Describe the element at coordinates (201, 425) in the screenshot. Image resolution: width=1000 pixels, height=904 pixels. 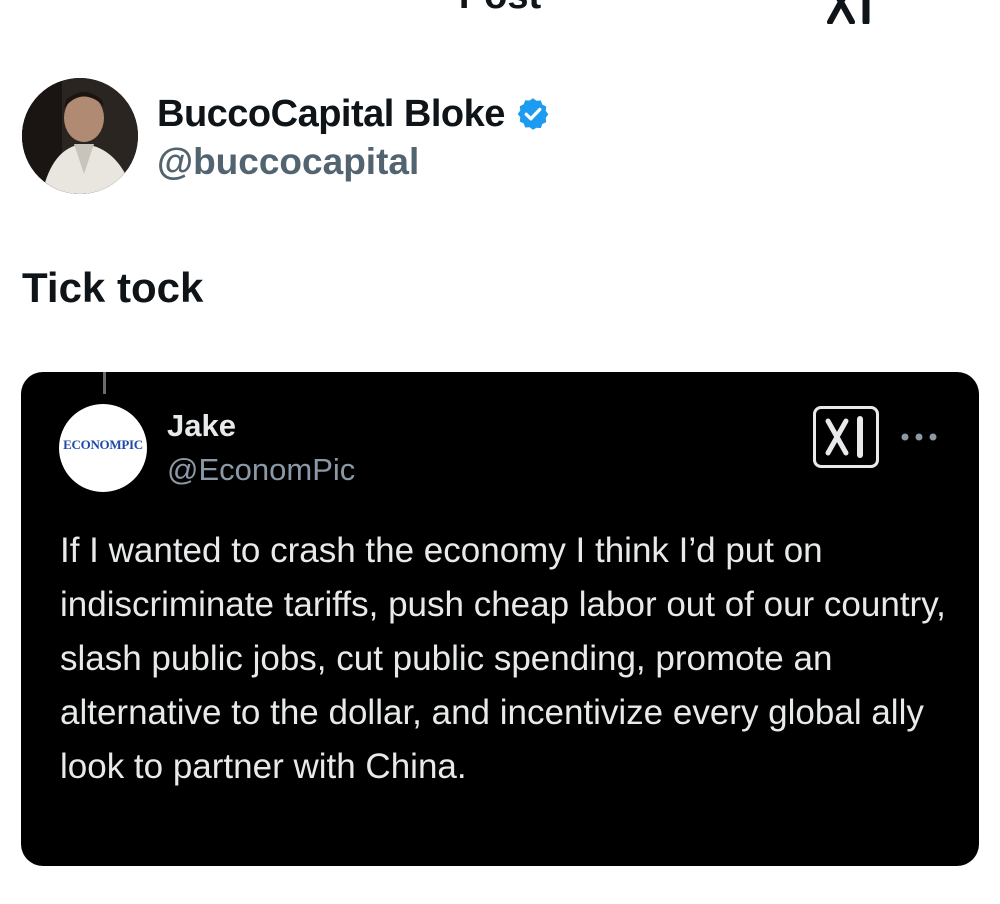
I see `quoted-author-name: Jake` at that location.